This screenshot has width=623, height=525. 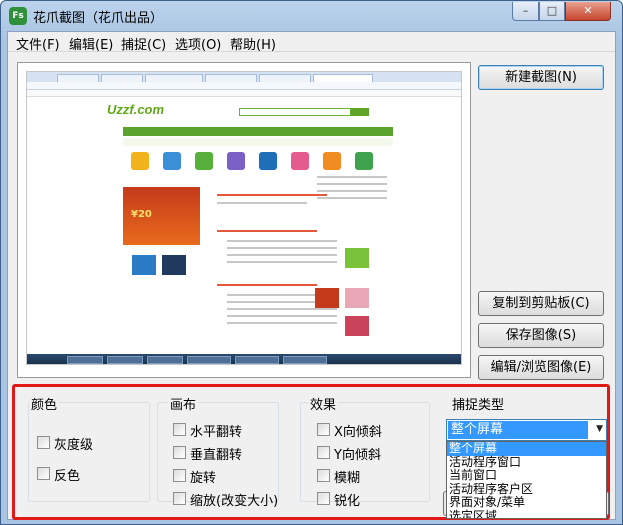 I want to click on checkbox-label: Y向倾斜, so click(x=357, y=455).